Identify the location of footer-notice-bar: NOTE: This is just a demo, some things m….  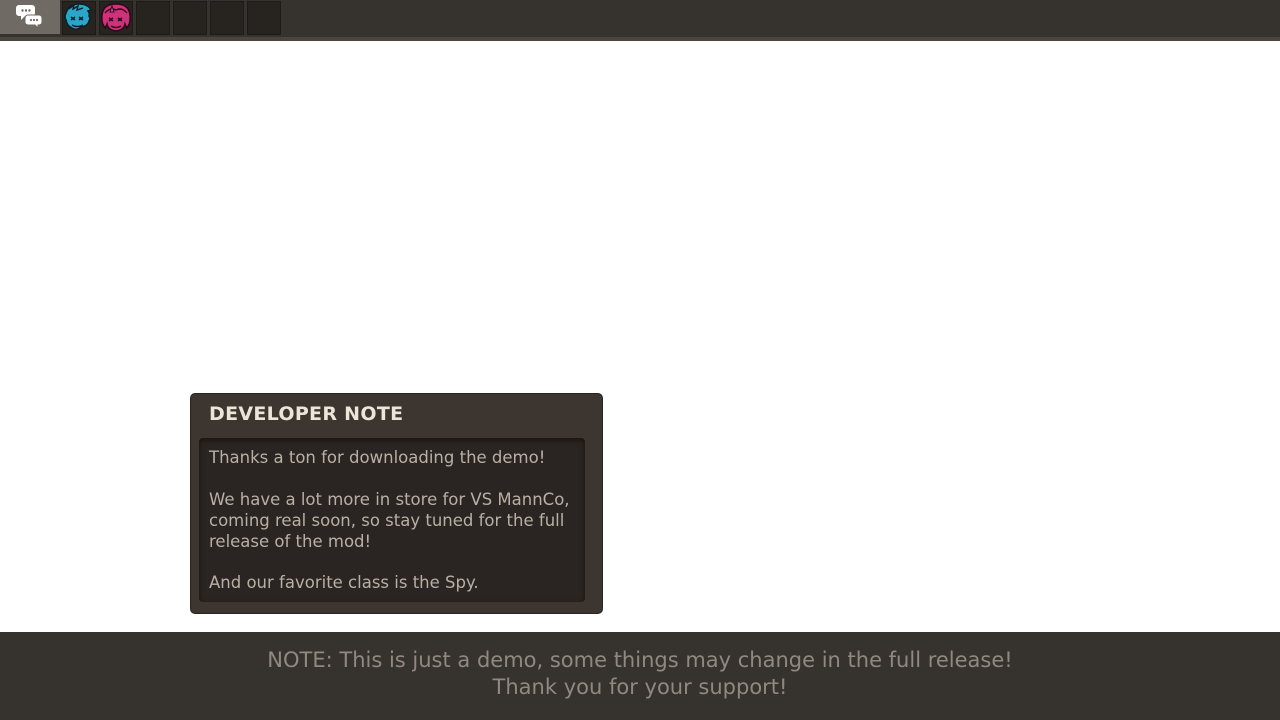
(640, 676).